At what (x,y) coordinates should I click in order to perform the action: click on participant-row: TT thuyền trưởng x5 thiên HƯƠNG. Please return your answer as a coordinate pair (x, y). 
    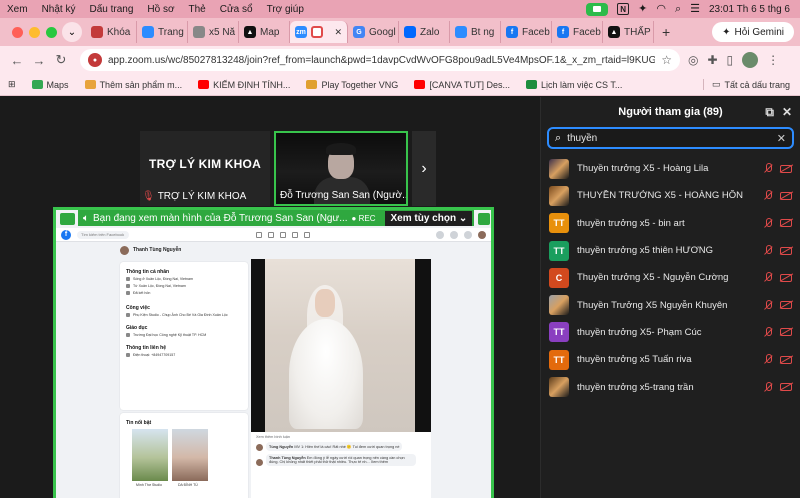
    Looking at the image, I should click on (670, 250).